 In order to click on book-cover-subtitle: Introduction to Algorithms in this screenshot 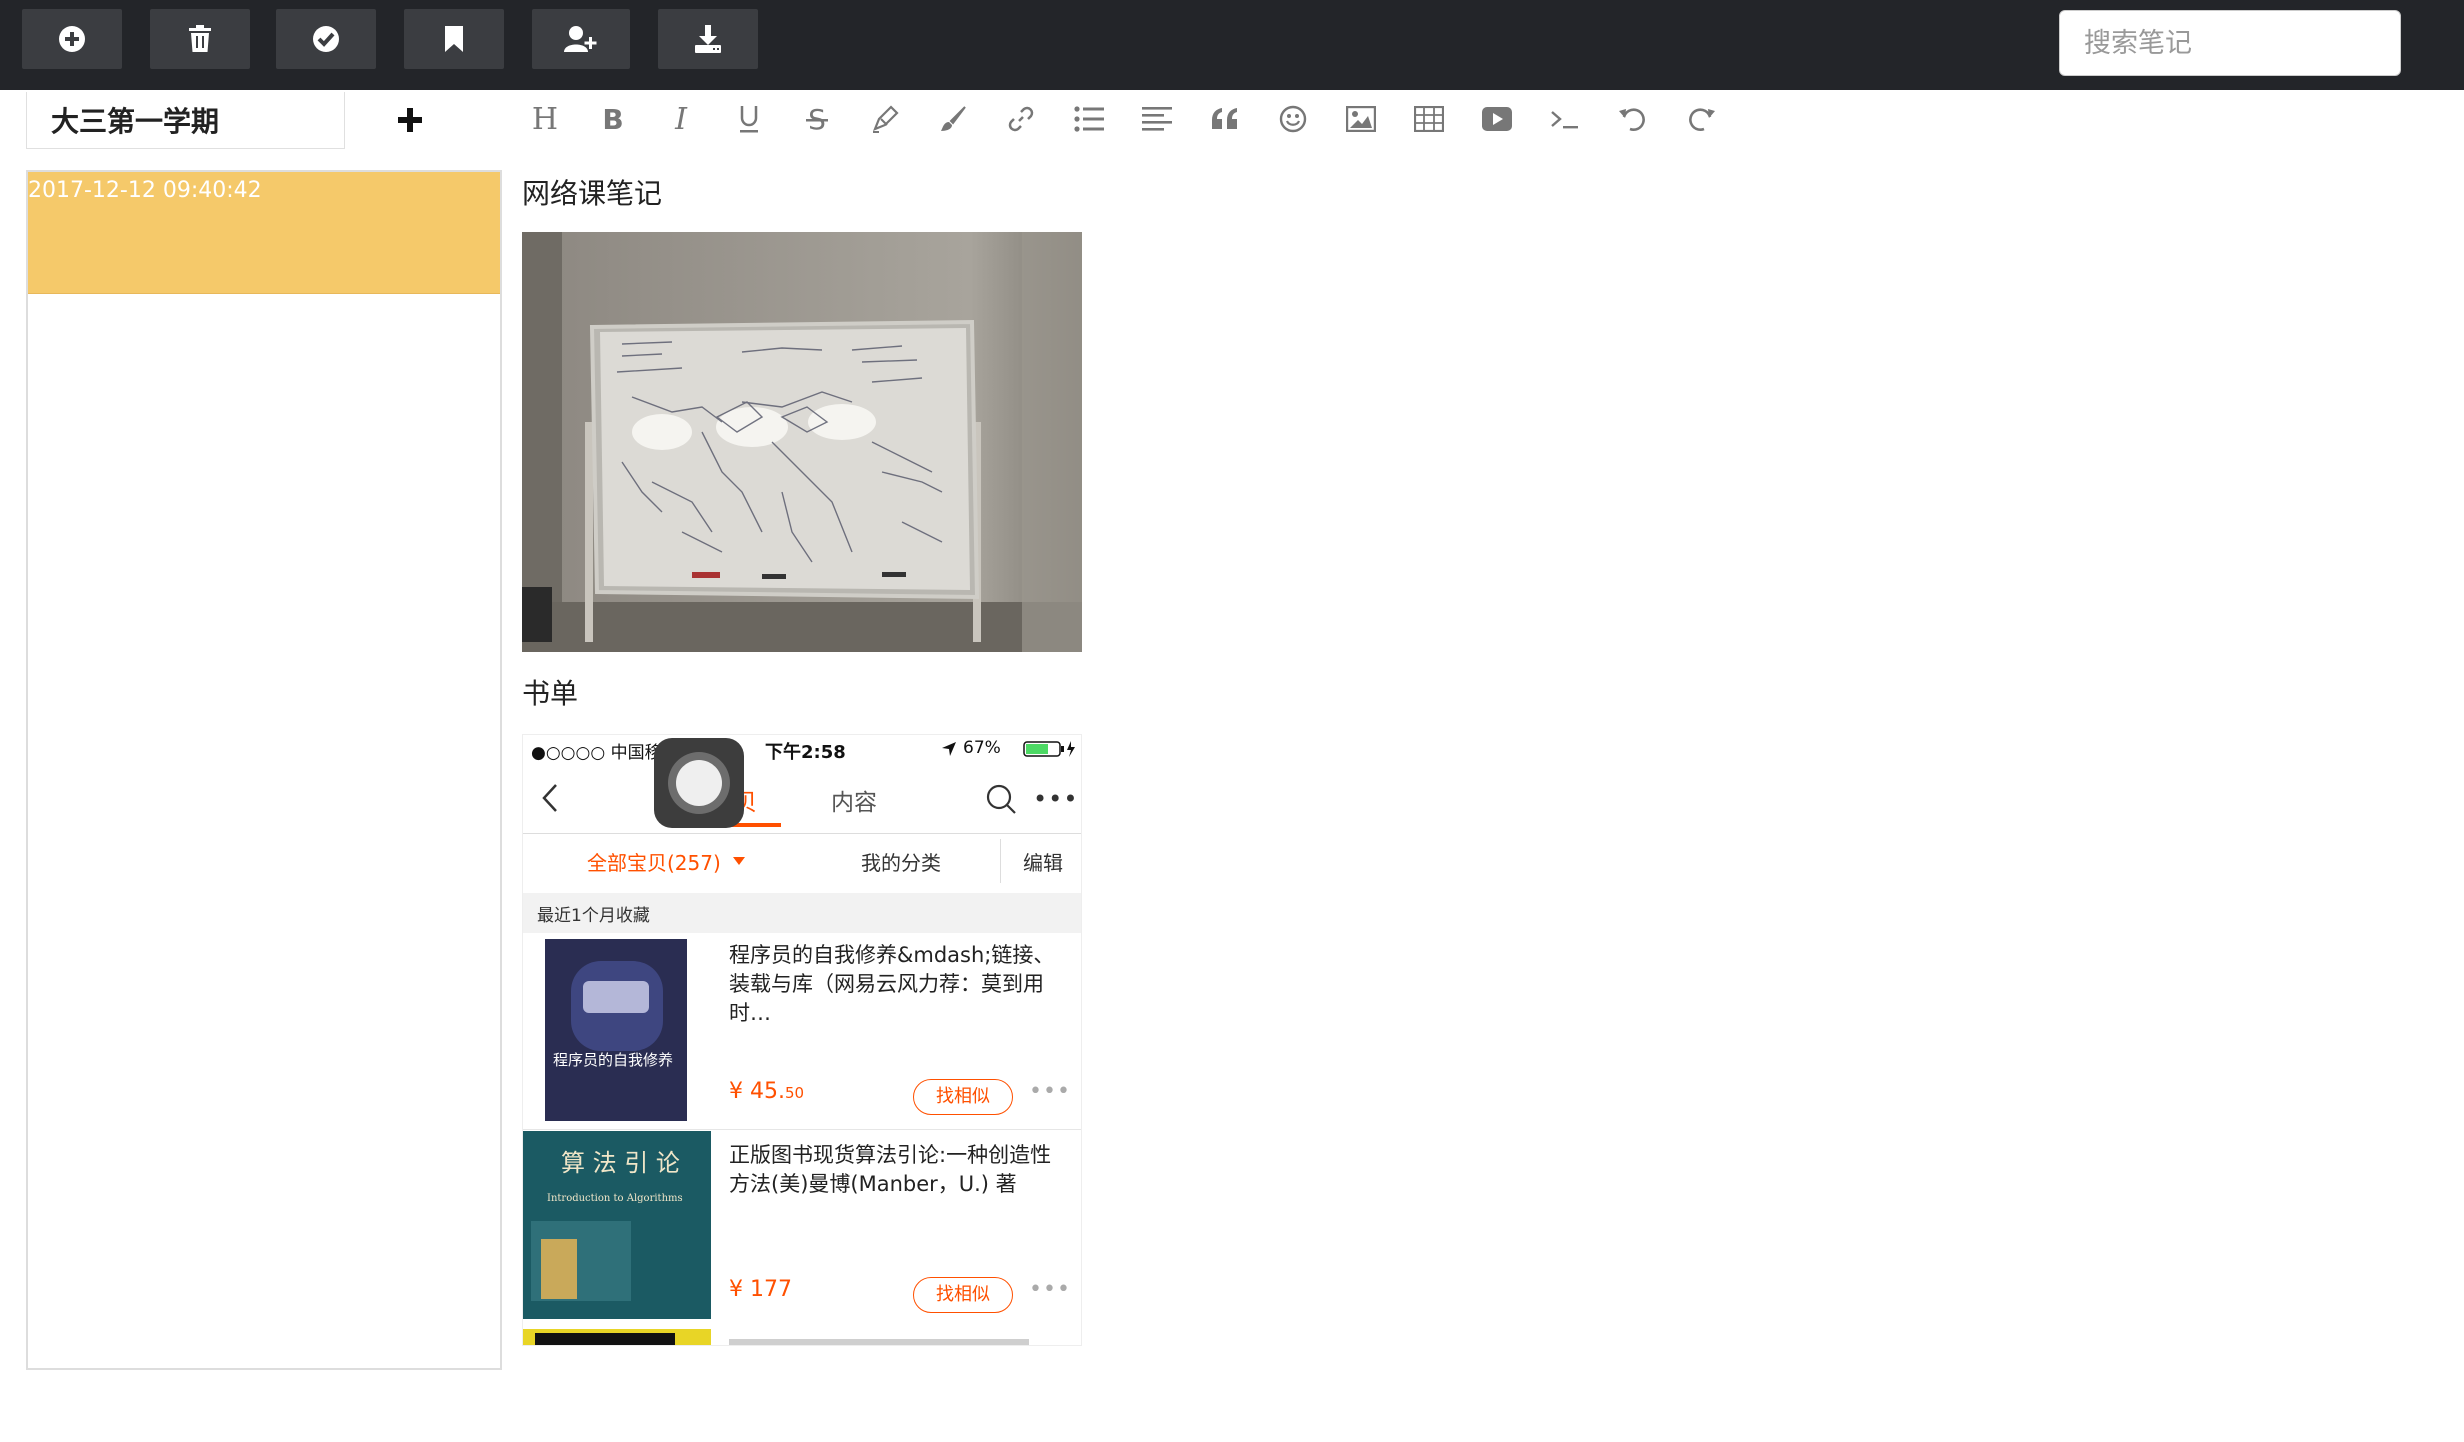, I will do `click(615, 1198)`.